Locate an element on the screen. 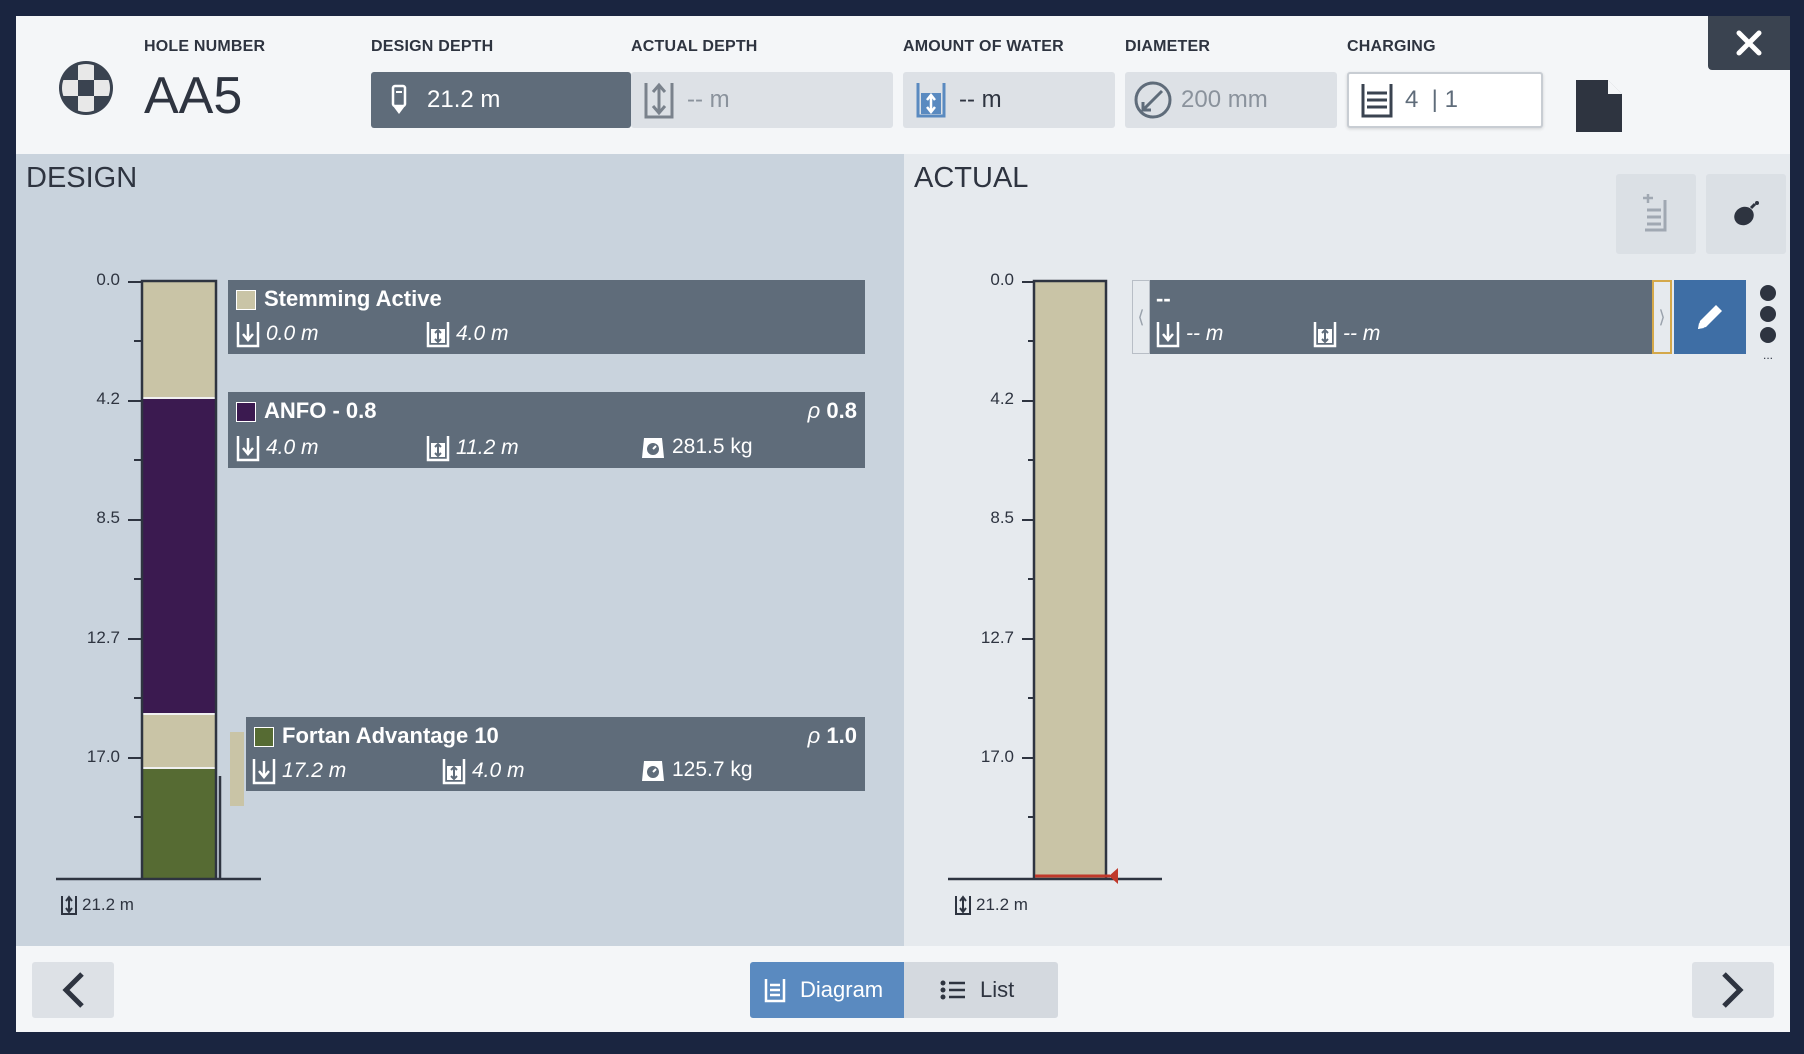 The height and width of the screenshot is (1054, 1804). design-total-depth: 21.2 m is located at coordinates (97, 905).